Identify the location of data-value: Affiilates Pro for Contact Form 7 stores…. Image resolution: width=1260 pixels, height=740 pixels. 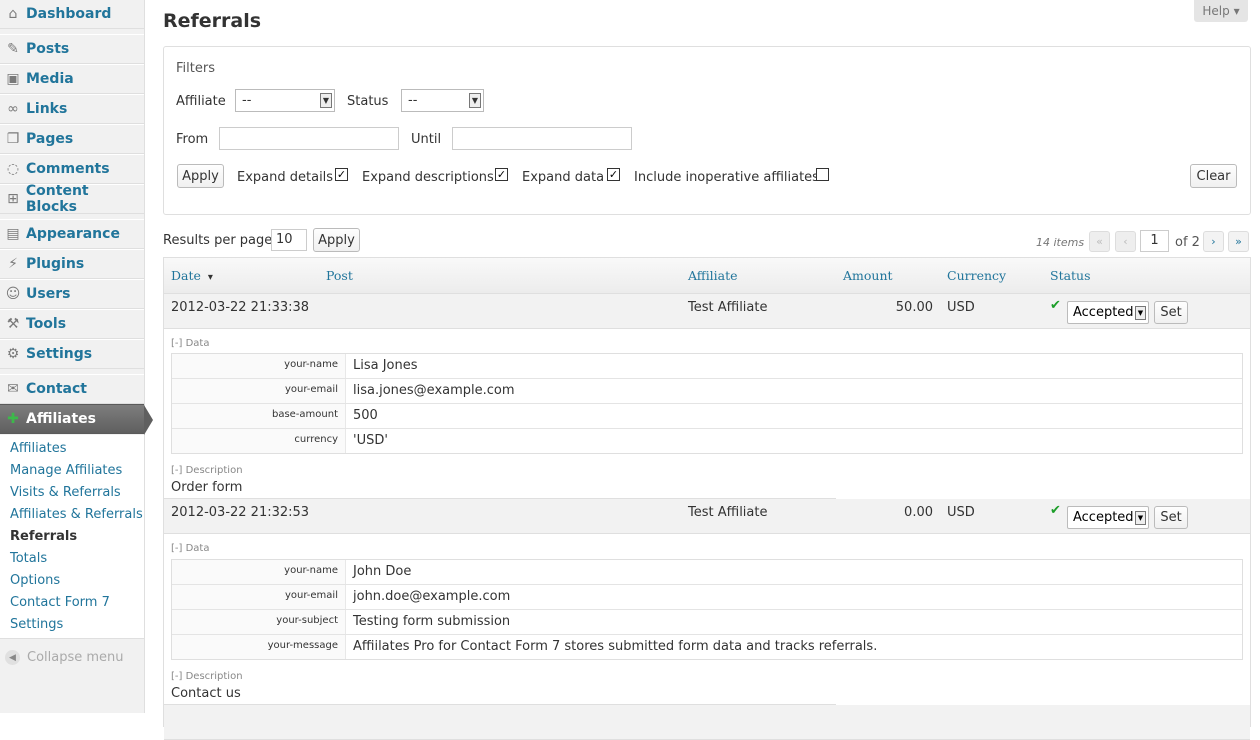
(793, 647).